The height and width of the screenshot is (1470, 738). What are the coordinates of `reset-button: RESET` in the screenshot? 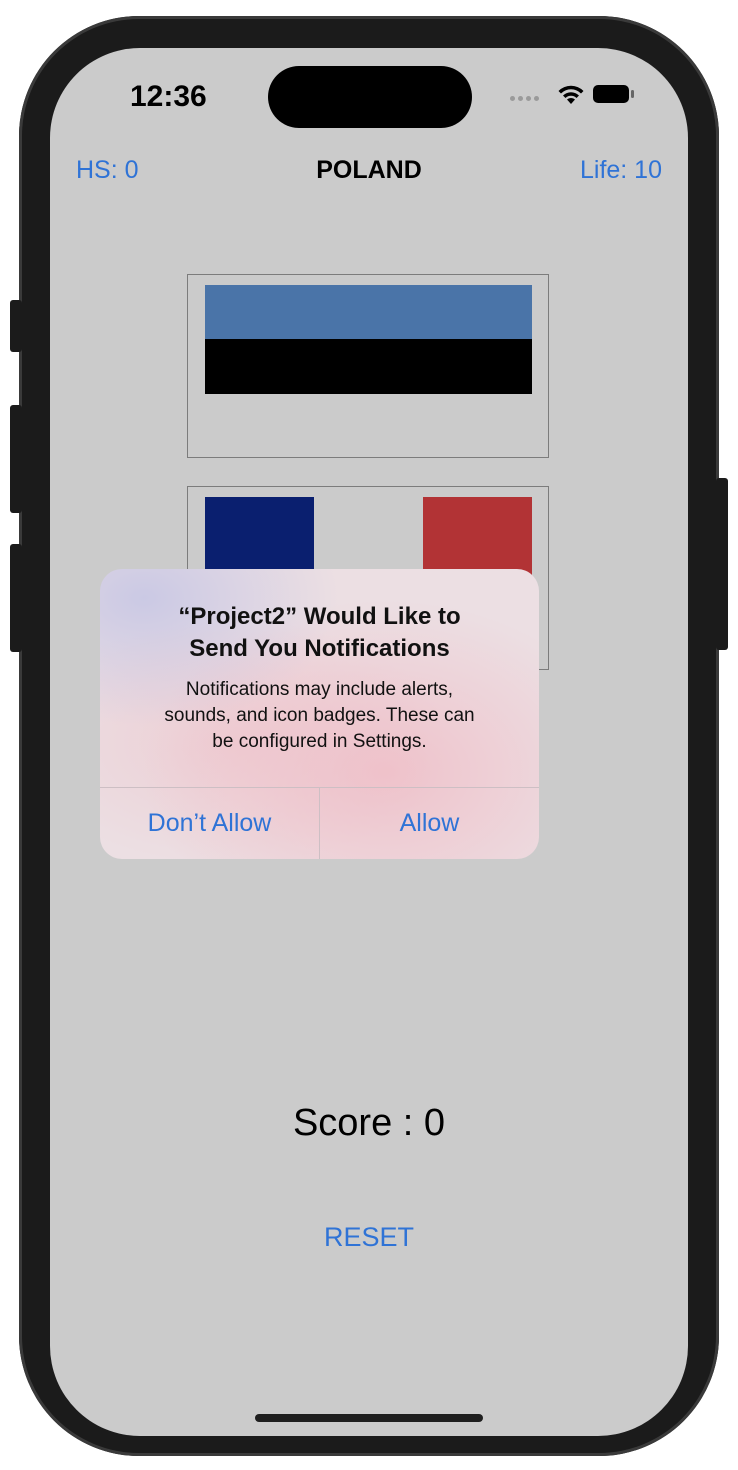 It's located at (369, 1237).